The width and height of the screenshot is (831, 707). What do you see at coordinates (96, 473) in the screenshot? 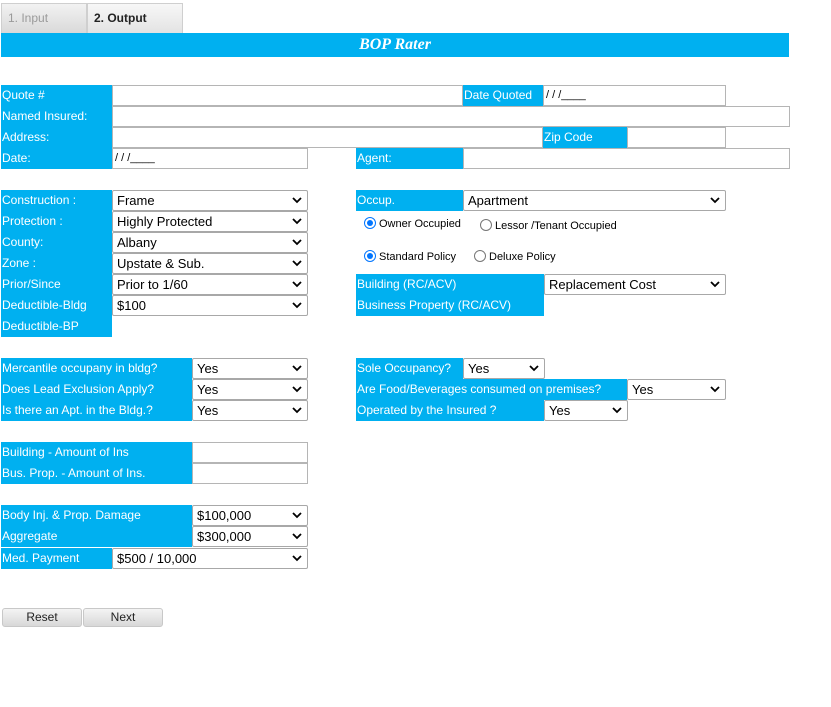
I see `busprop-amount-label: Bus. Prop. - Amount of Ins.` at bounding box center [96, 473].